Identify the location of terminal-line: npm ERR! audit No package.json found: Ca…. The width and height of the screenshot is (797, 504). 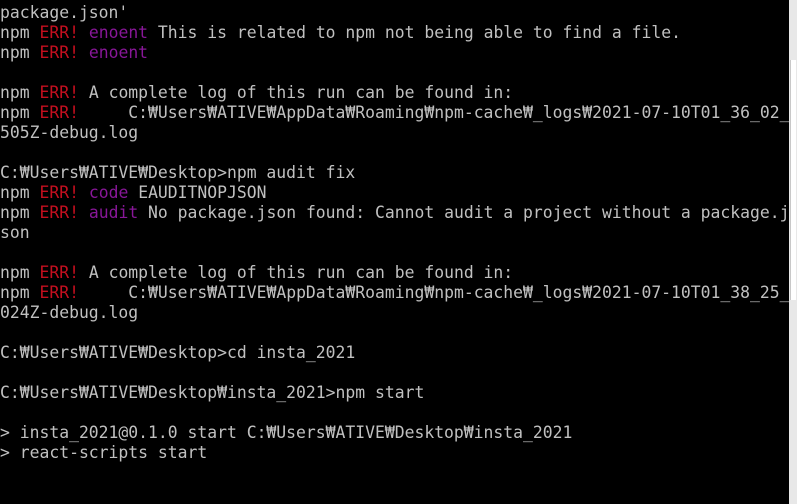
(394, 213).